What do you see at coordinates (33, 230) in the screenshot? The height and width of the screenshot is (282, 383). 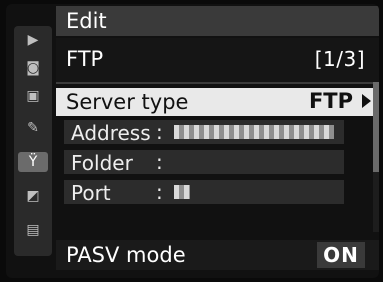 I see `recent-settings-icon: ▤` at bounding box center [33, 230].